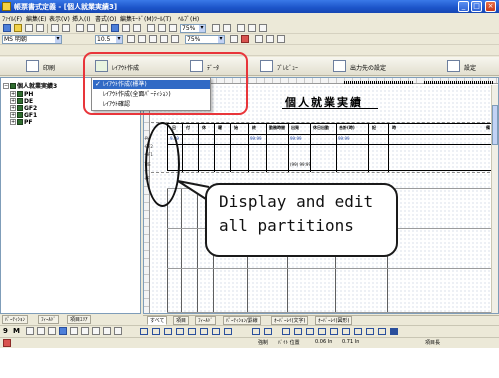  What do you see at coordinates (18, 28) in the screenshot?
I see `open-icon` at bounding box center [18, 28].